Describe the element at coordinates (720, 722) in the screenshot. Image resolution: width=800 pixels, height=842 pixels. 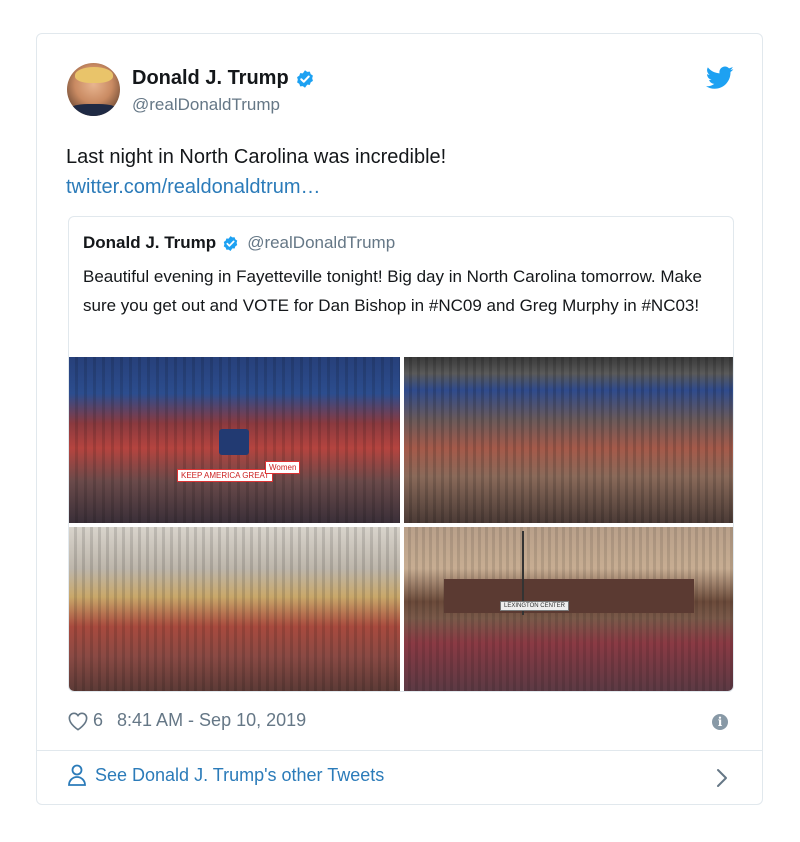
I see `info-icon: i` at that location.